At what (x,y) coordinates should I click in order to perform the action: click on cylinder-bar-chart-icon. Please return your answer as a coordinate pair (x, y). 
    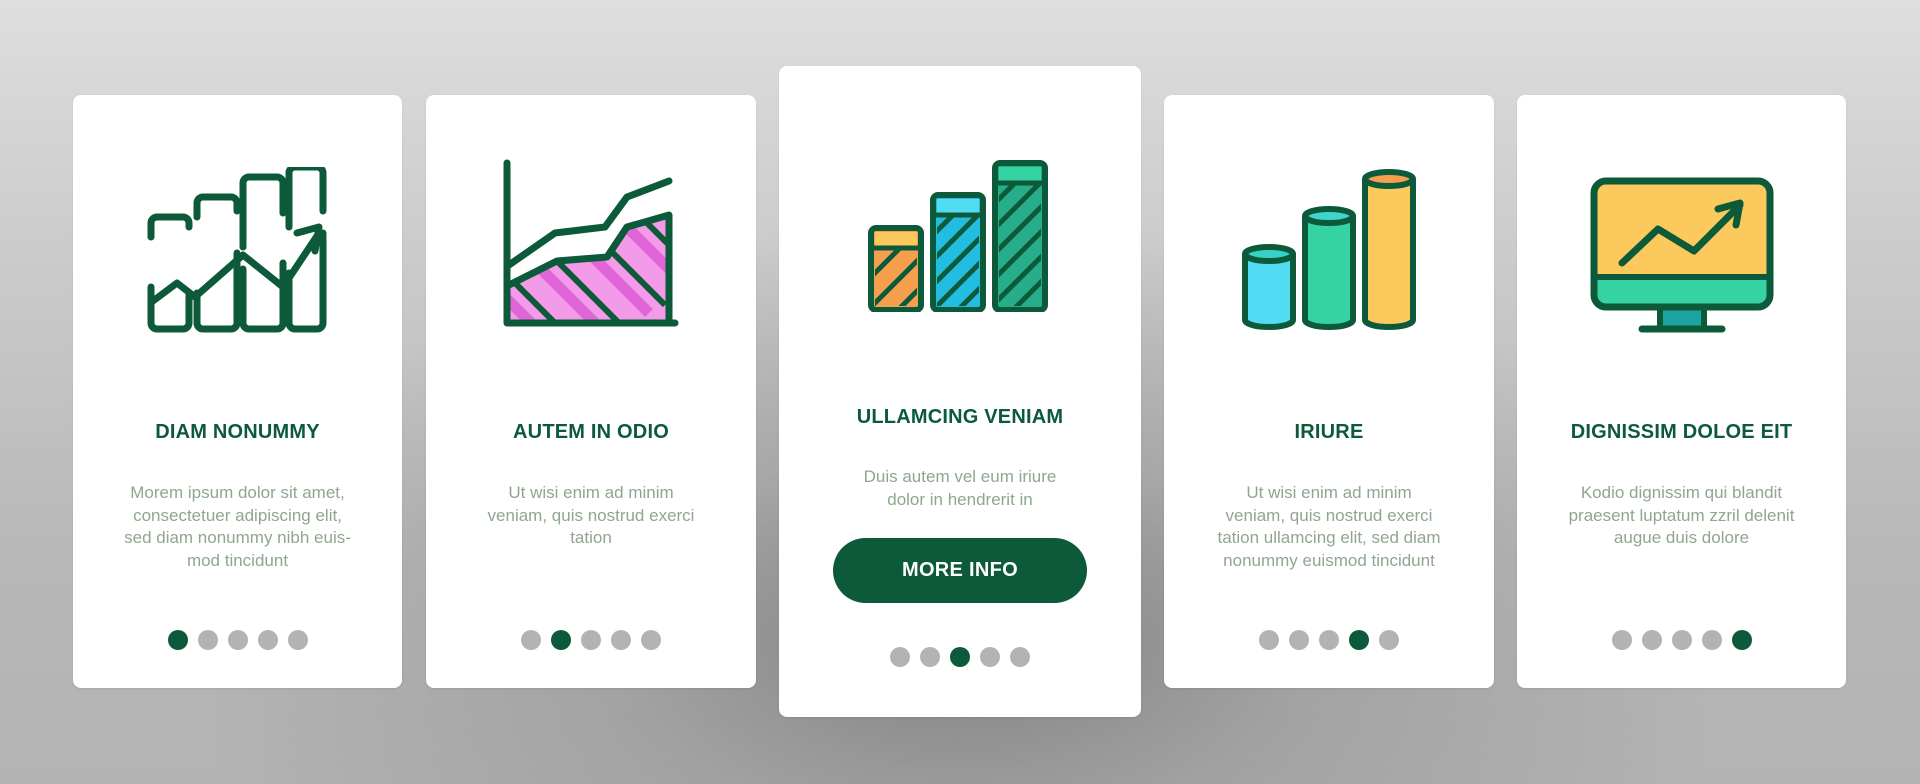
    Looking at the image, I should click on (1329, 249).